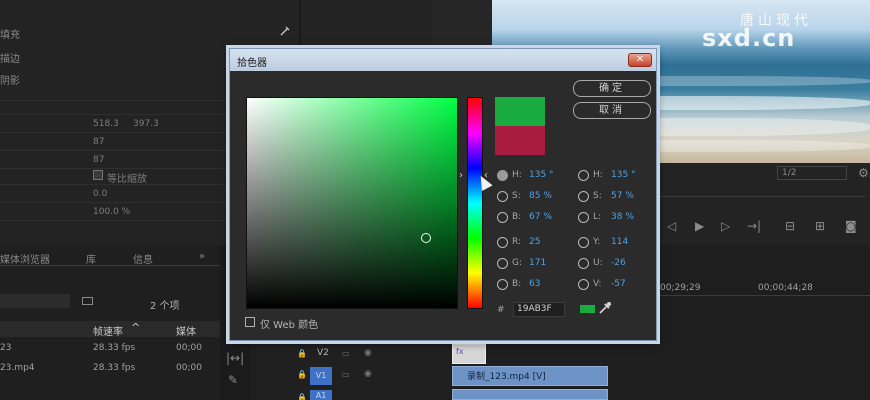 The width and height of the screenshot is (870, 400). I want to click on track-v1-button: V1, so click(321, 376).